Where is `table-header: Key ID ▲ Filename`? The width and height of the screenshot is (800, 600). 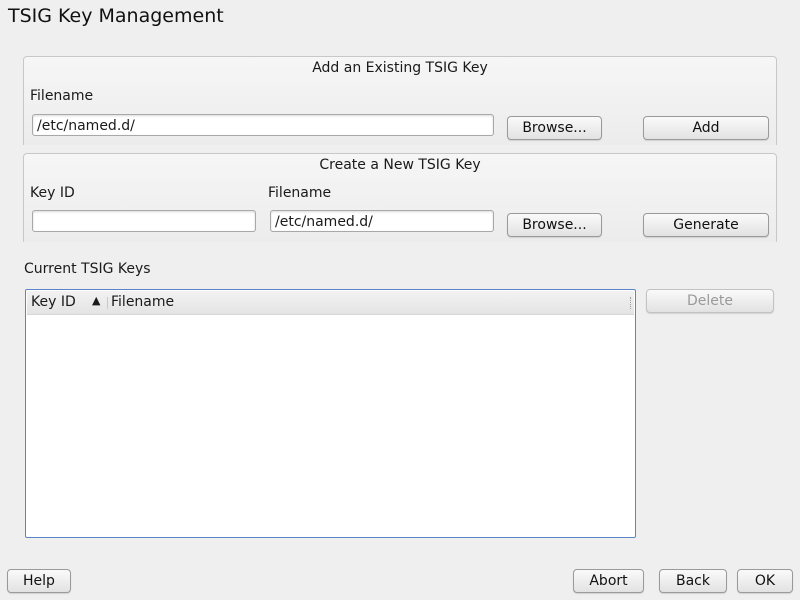
table-header: Key ID ▲ Filename is located at coordinates (330, 303).